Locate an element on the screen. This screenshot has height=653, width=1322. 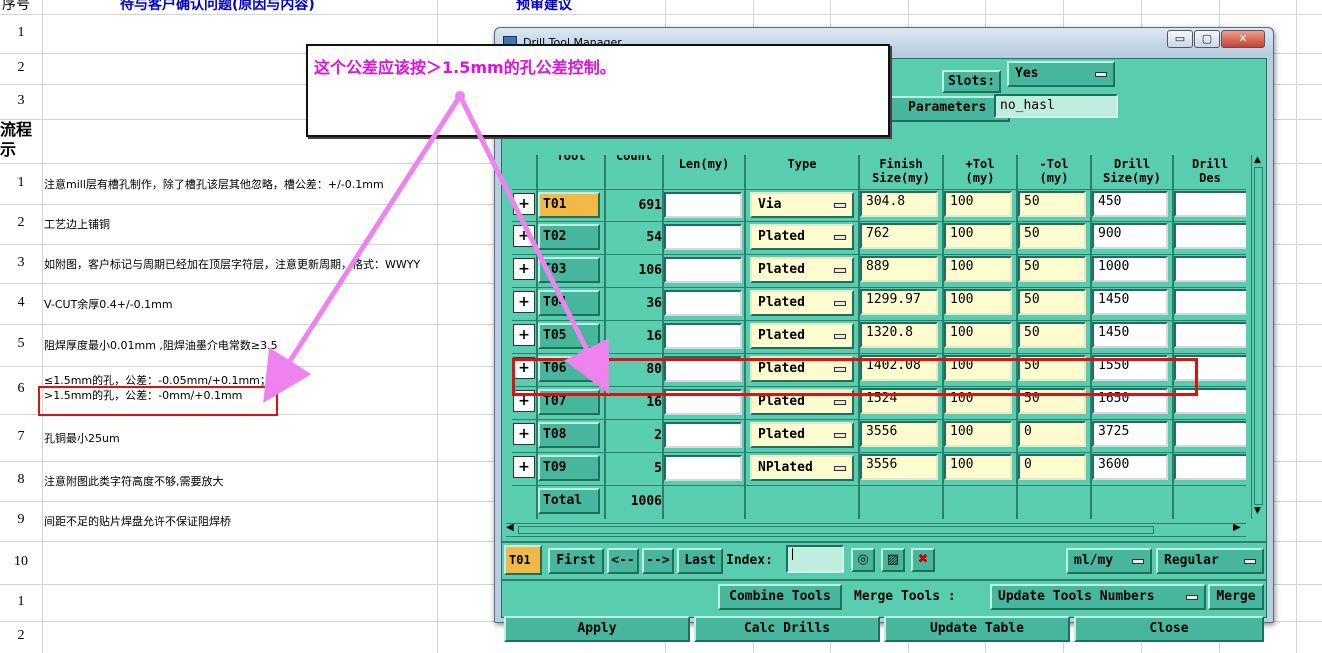
arrow-to-t07 is located at coordinates (533, 244).